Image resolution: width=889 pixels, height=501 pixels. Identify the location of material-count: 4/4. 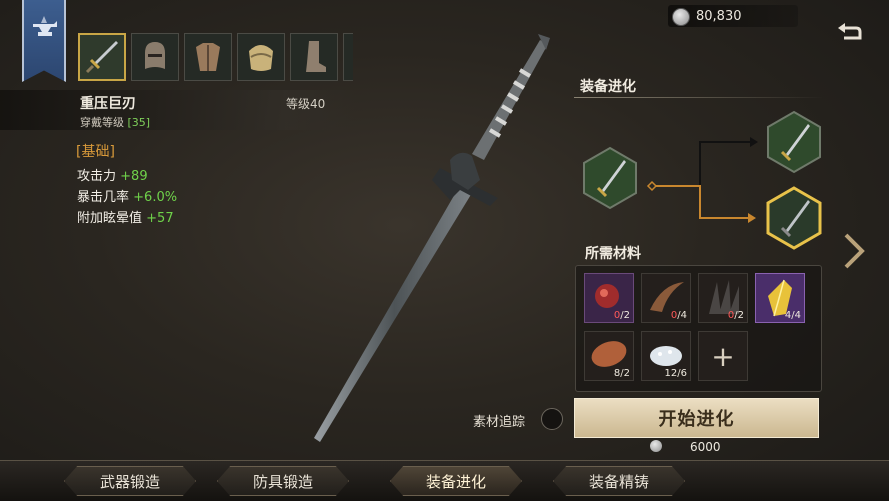
(792, 315).